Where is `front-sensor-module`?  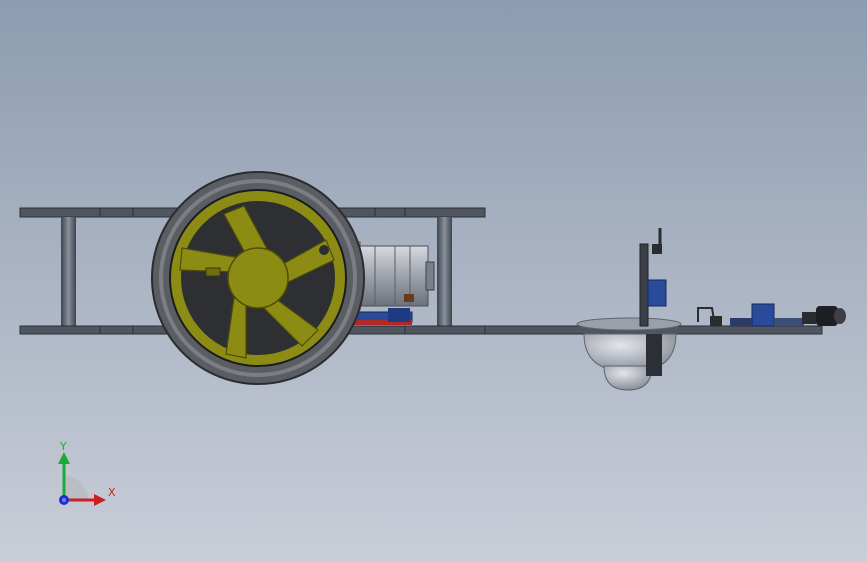
front-sensor-module is located at coordinates (771, 315).